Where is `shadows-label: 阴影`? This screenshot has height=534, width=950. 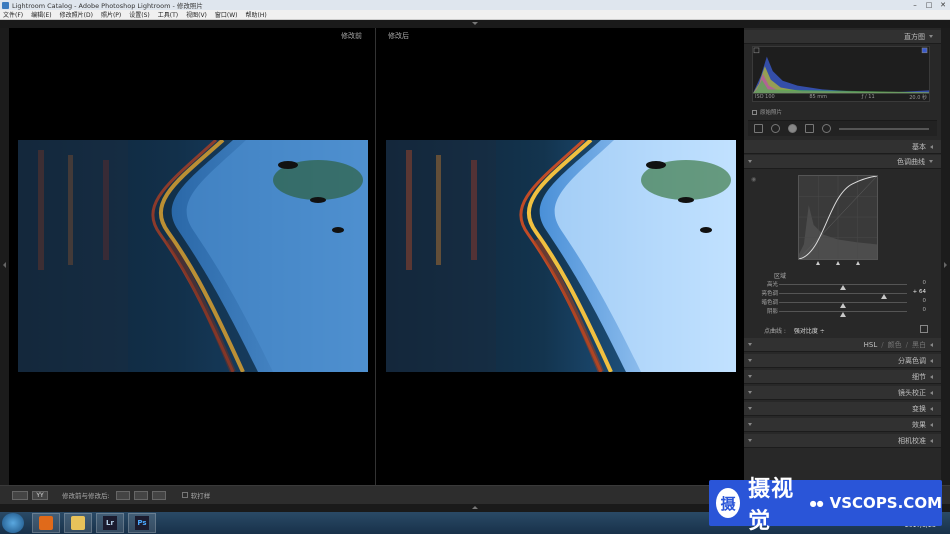 shadows-label: 阴影 is located at coordinates (772, 312).